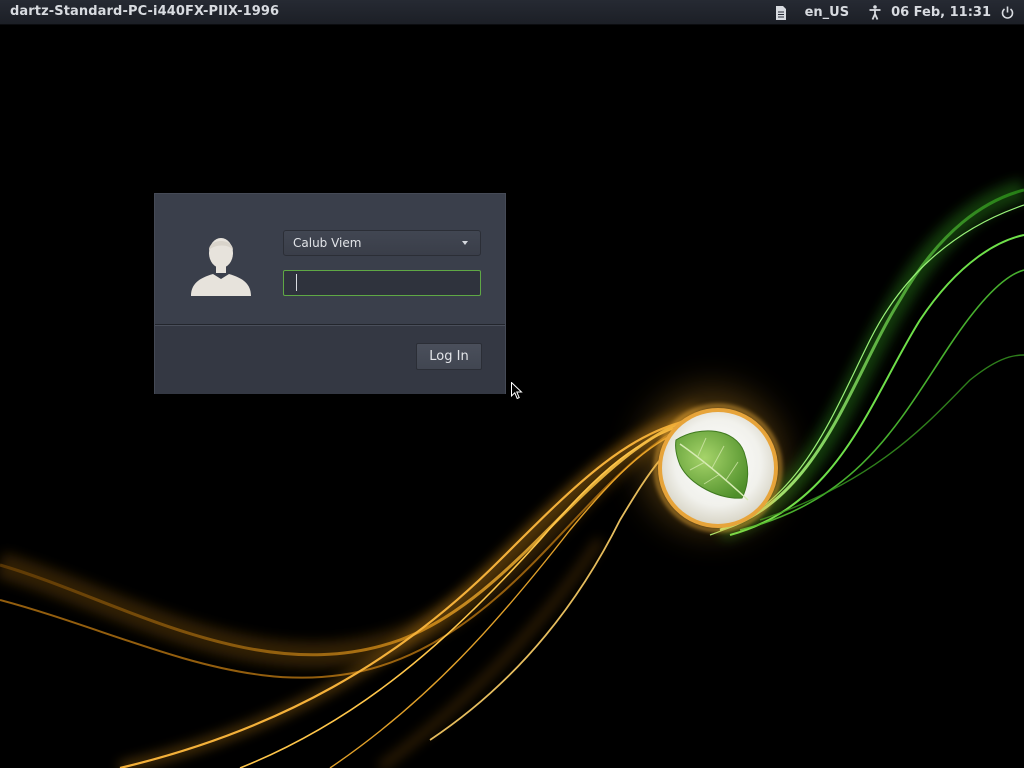 This screenshot has height=768, width=1024. What do you see at coordinates (781, 12) in the screenshot?
I see `document-icon` at bounding box center [781, 12].